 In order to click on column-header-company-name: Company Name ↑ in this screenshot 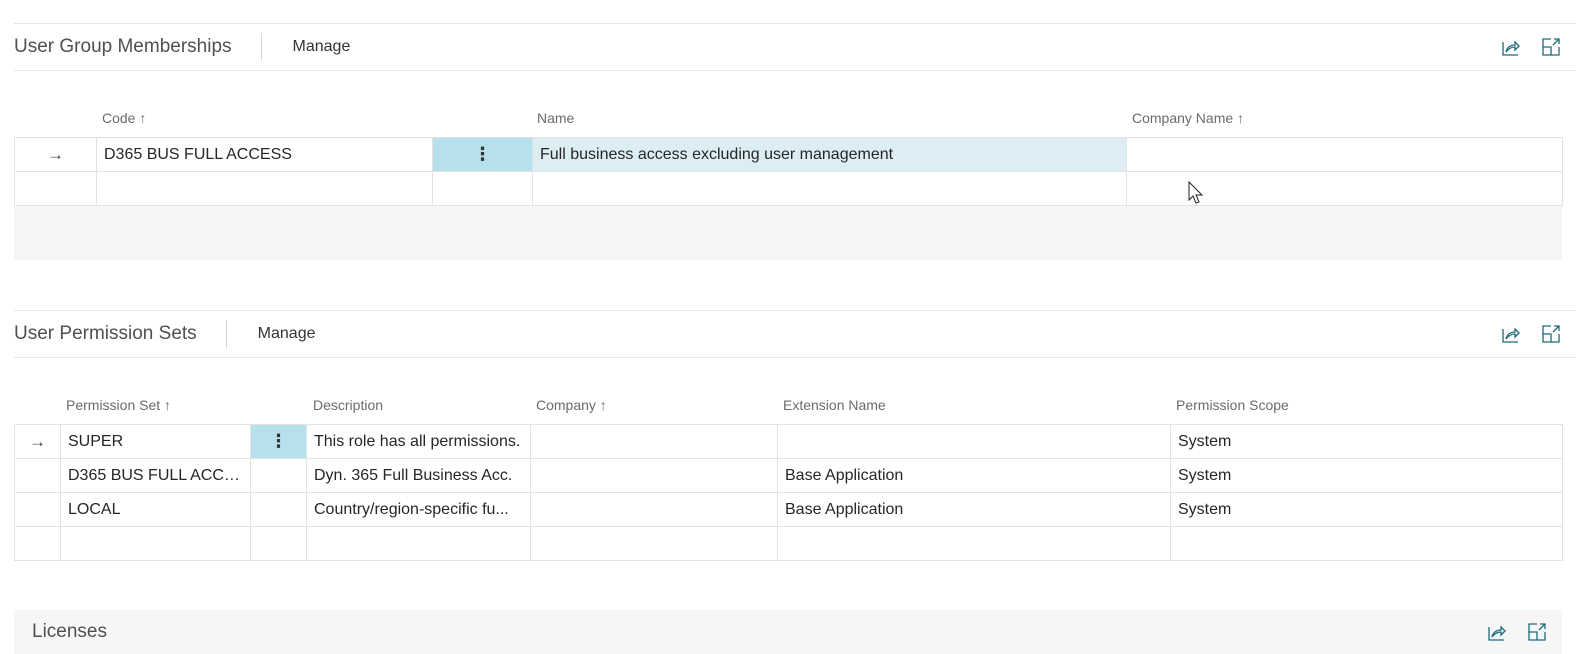, I will do `click(1188, 118)`.